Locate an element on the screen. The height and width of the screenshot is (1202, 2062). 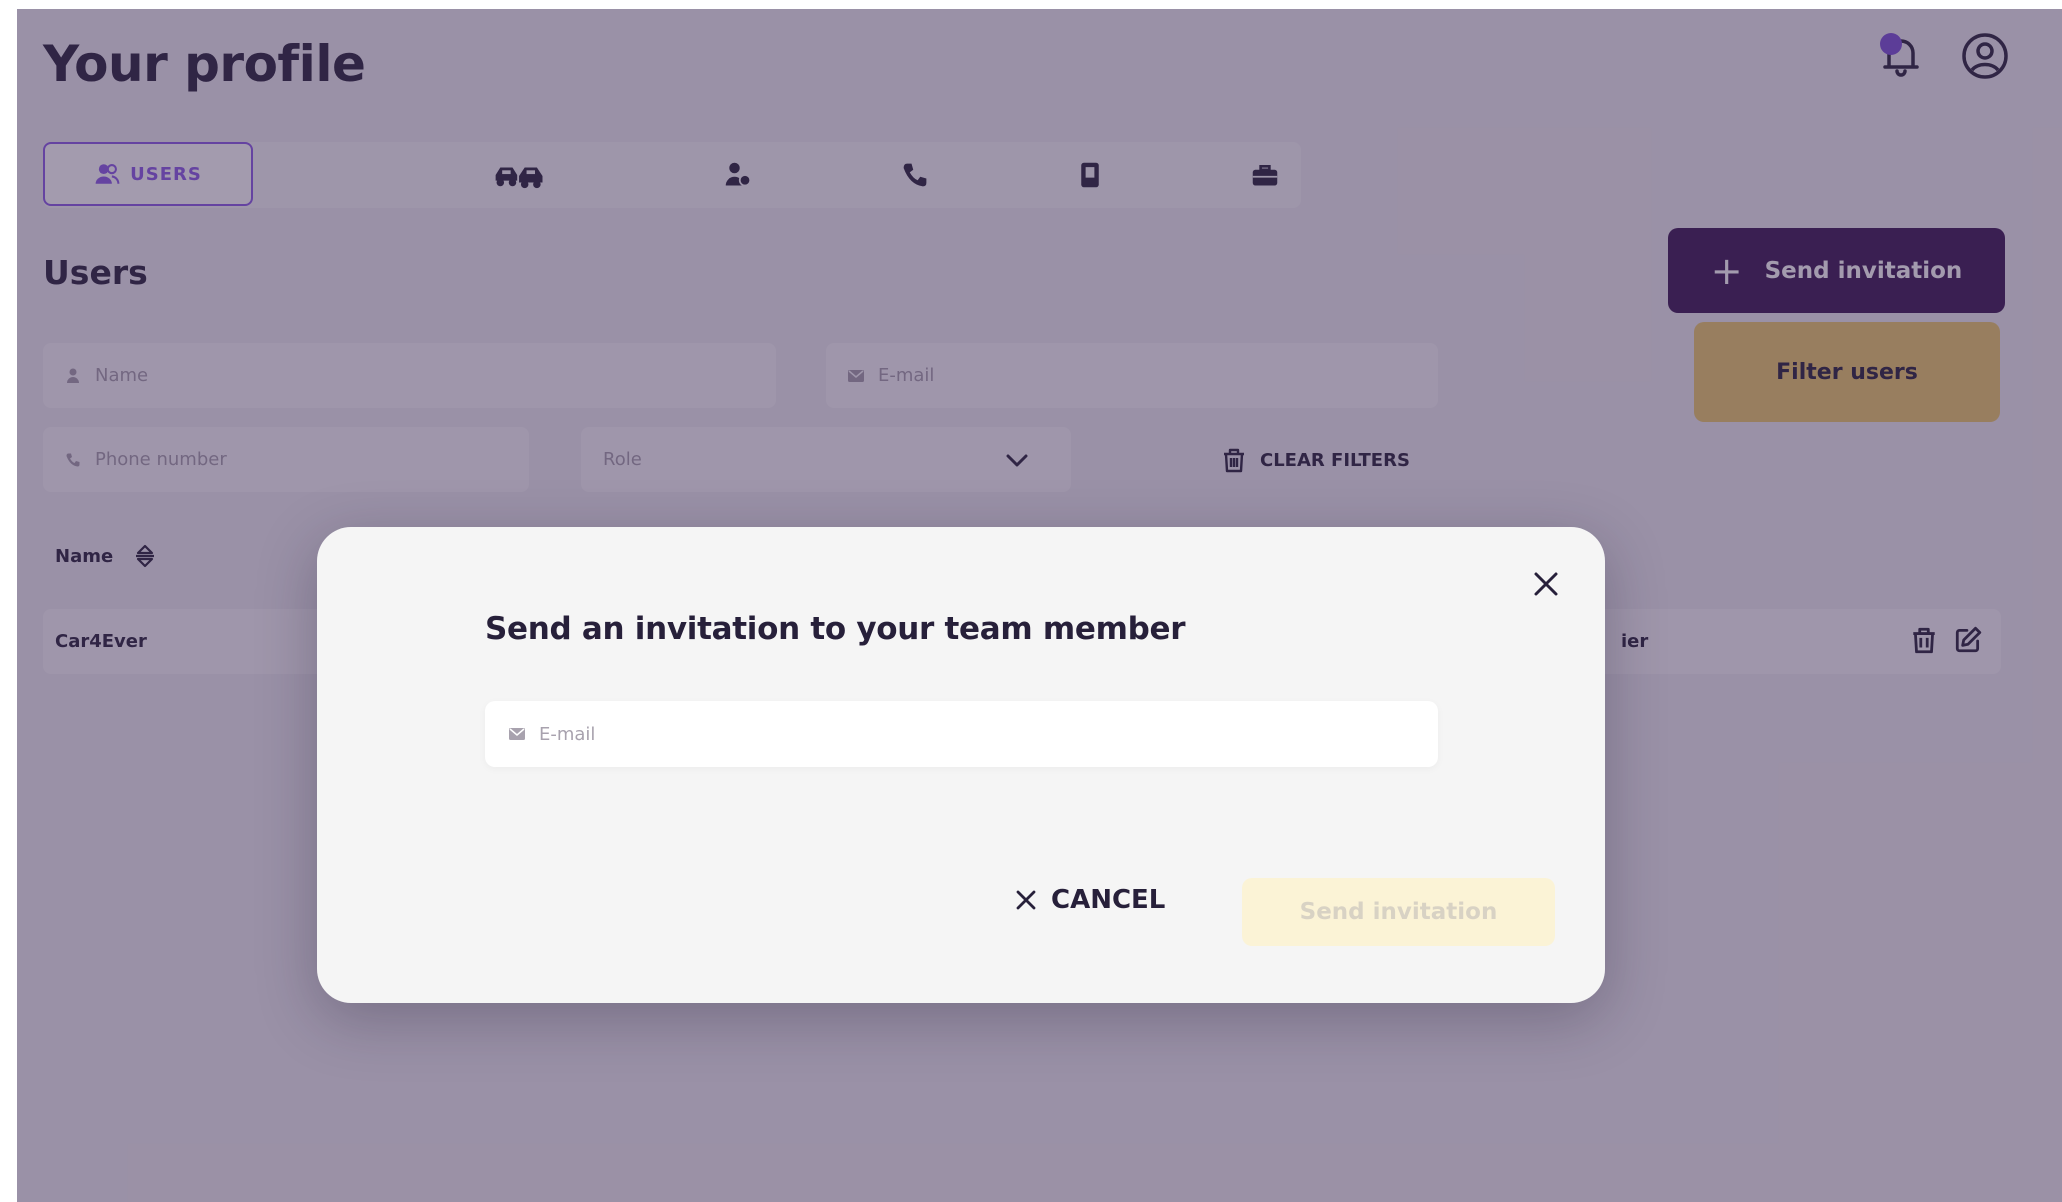
modal-email-field is located at coordinates (961, 734).